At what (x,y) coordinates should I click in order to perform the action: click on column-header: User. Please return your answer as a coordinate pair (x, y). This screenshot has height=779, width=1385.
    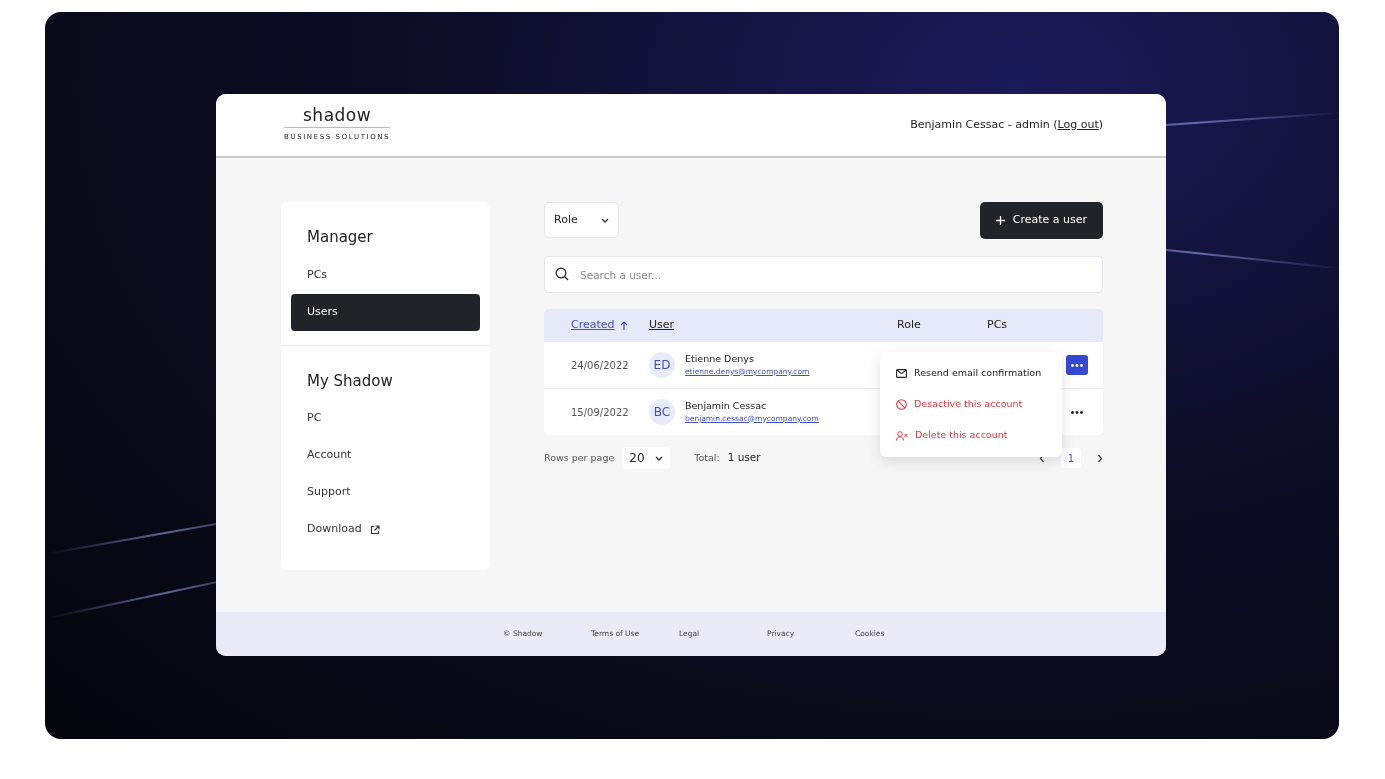
    Looking at the image, I should click on (662, 325).